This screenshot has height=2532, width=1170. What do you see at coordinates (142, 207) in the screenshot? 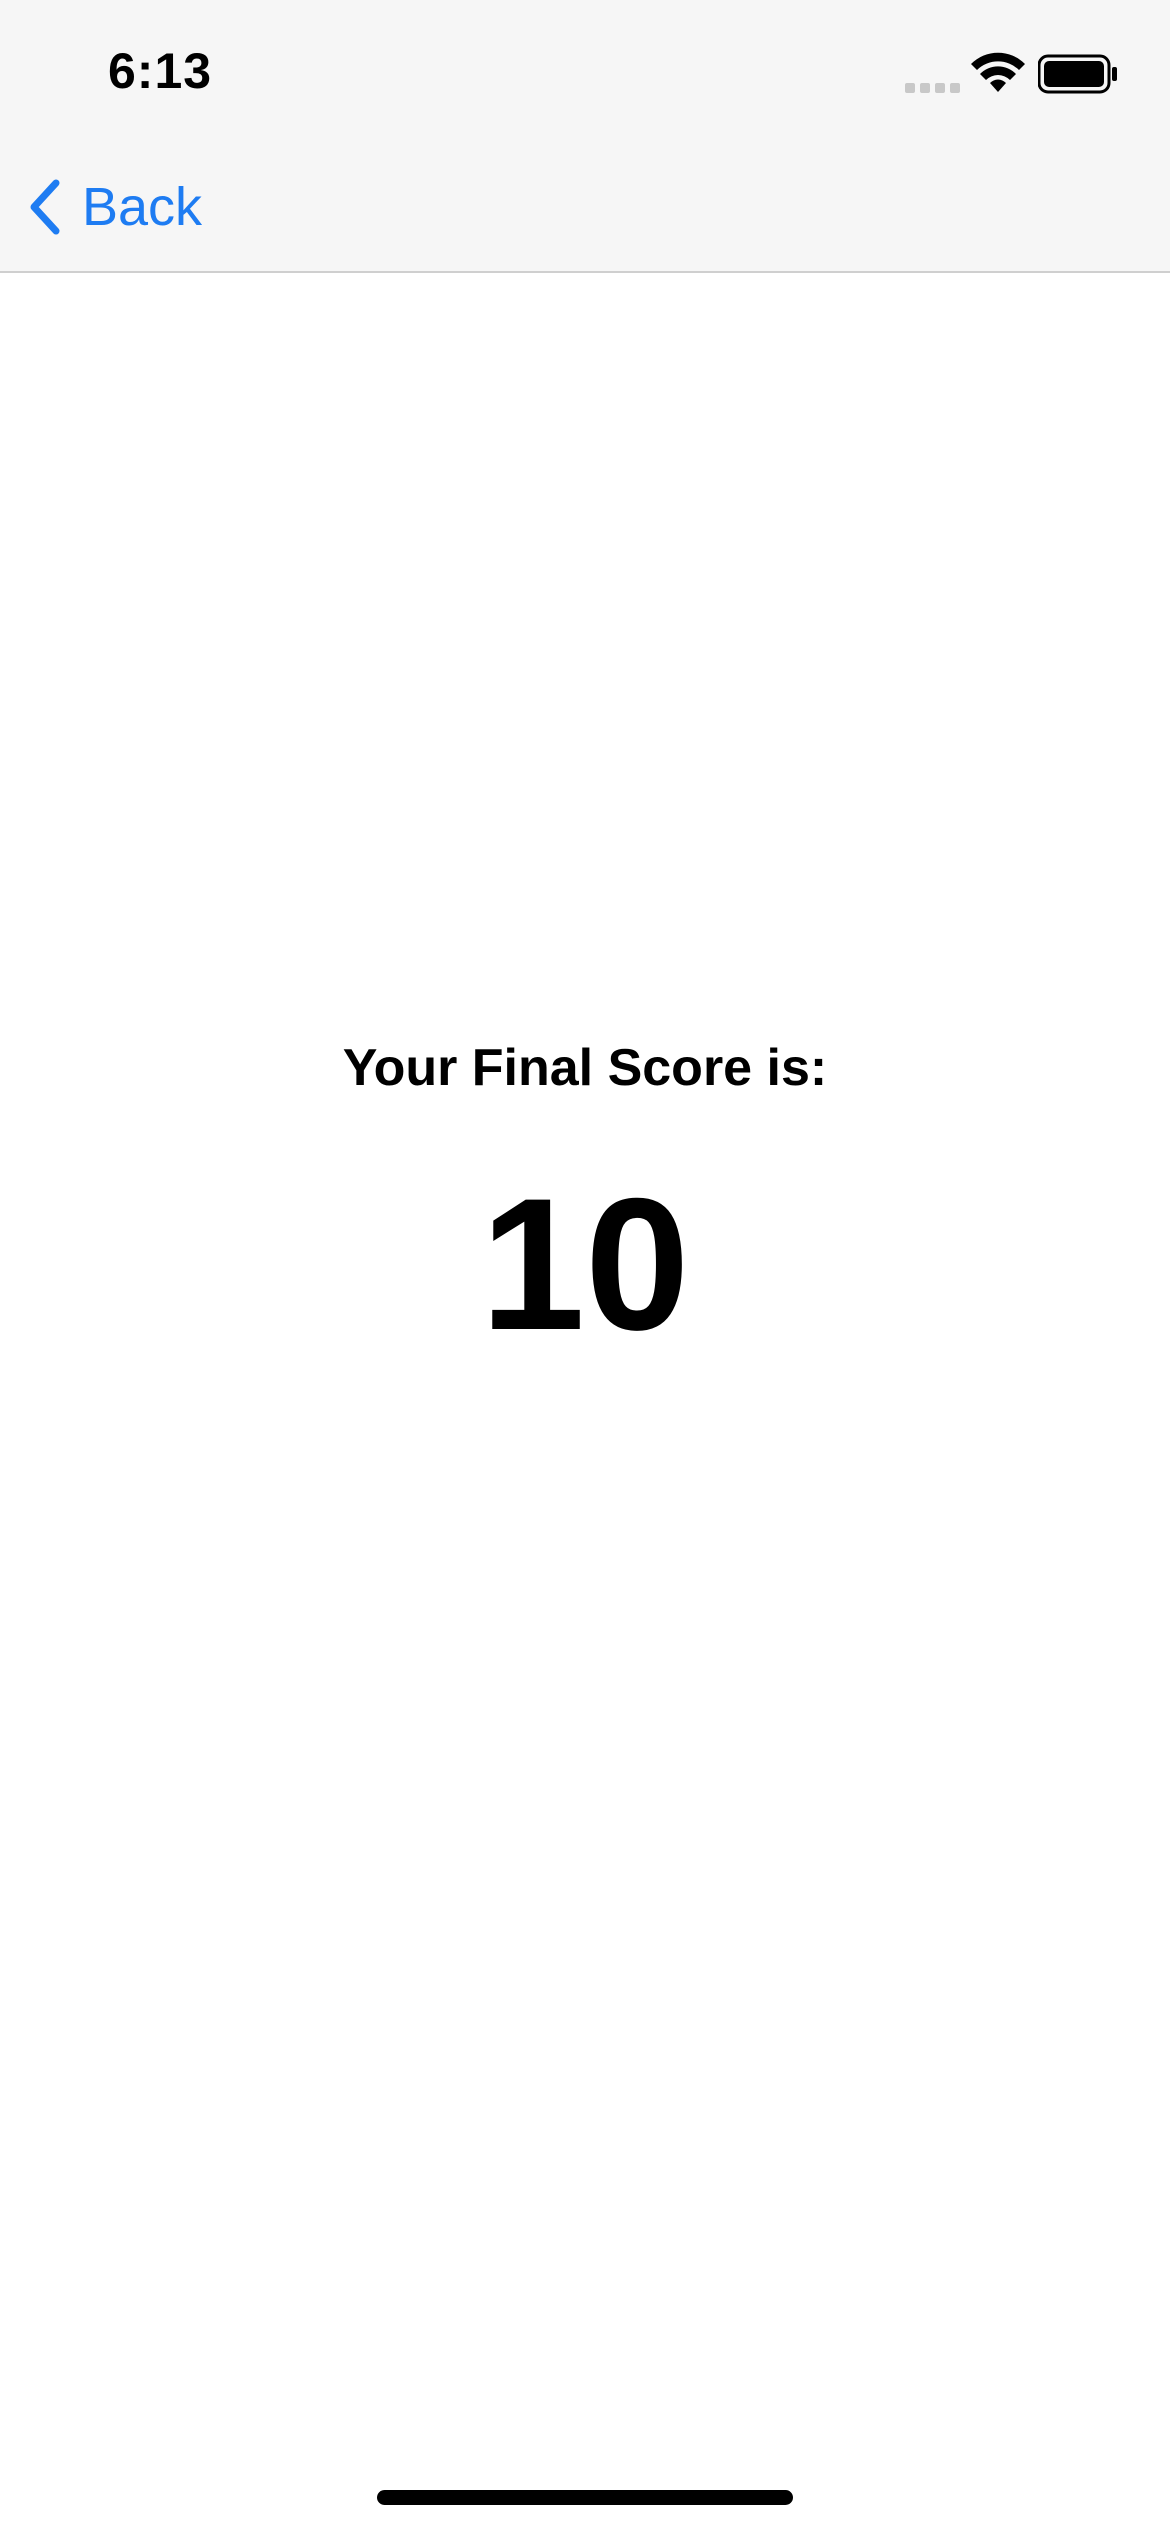
I see `back-label: Back` at bounding box center [142, 207].